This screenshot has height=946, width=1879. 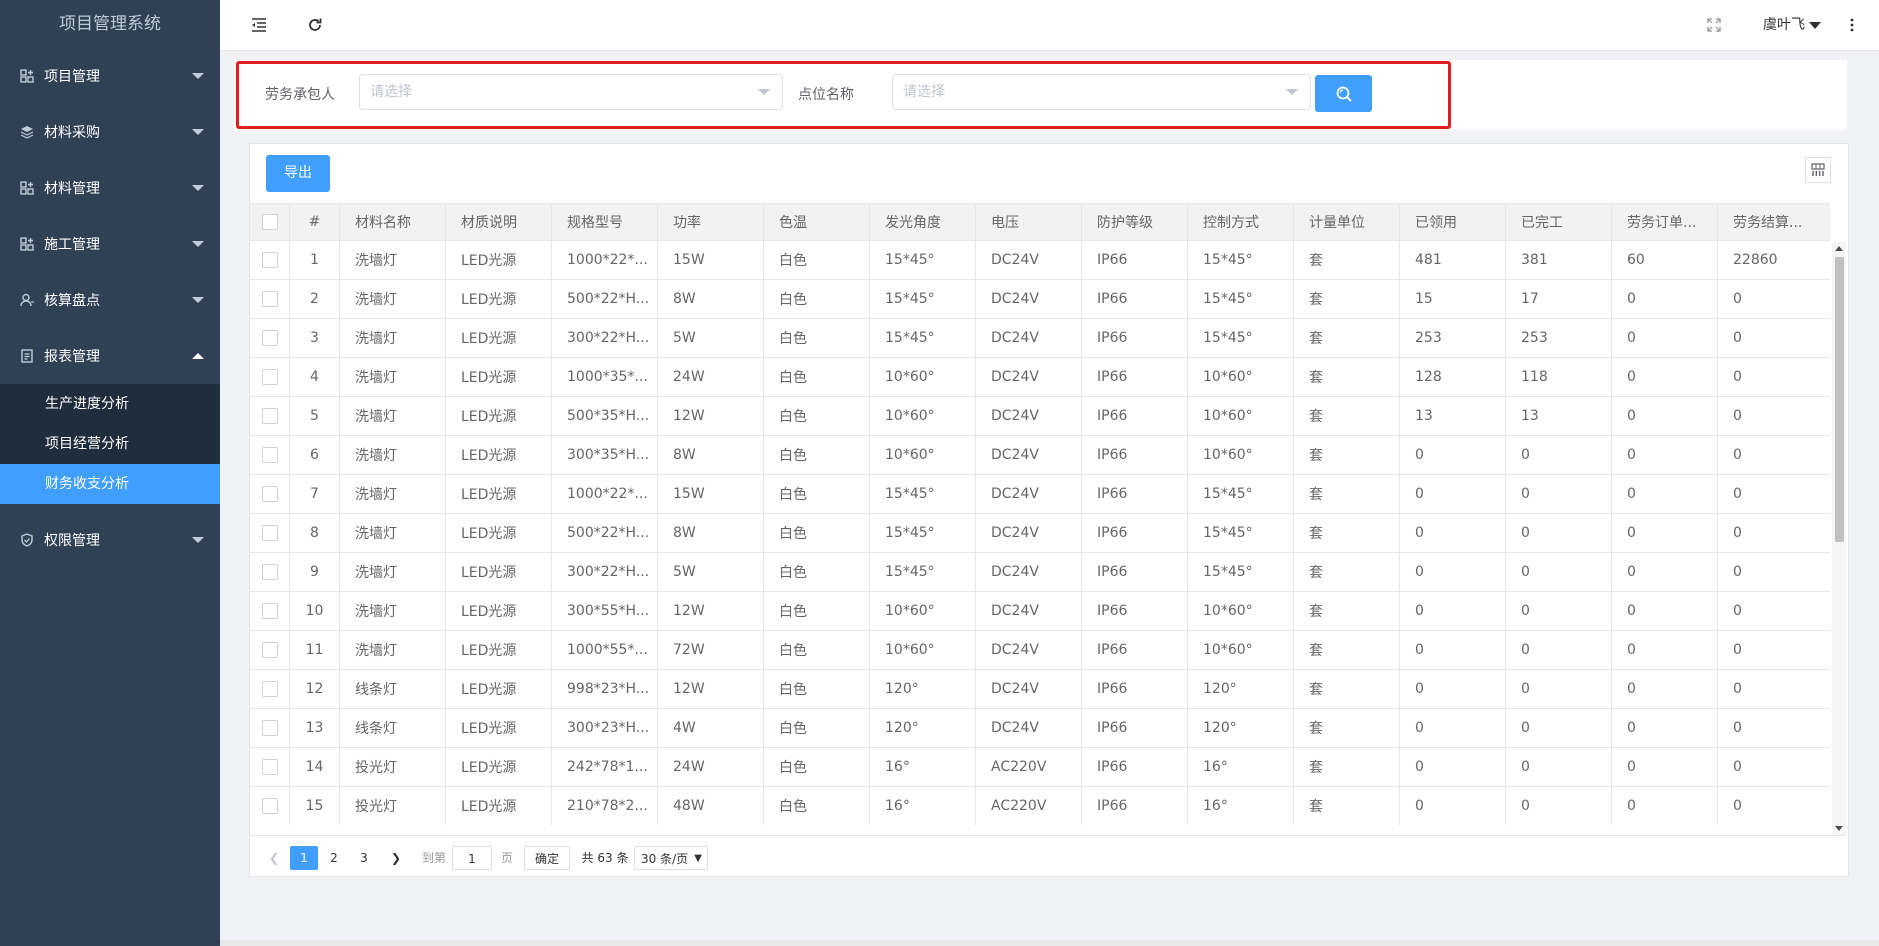 What do you see at coordinates (110, 444) in the screenshot?
I see `sidebar-subitem-operations: 项目经营分析` at bounding box center [110, 444].